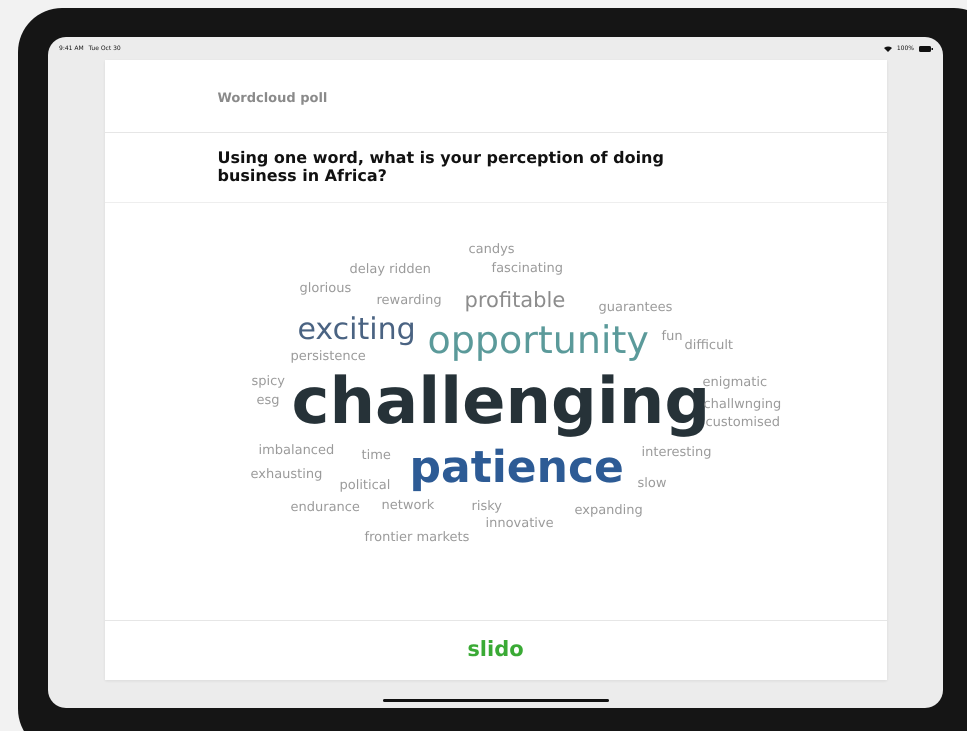  What do you see at coordinates (390, 269) in the screenshot?
I see `cloud-word: delay ridden` at bounding box center [390, 269].